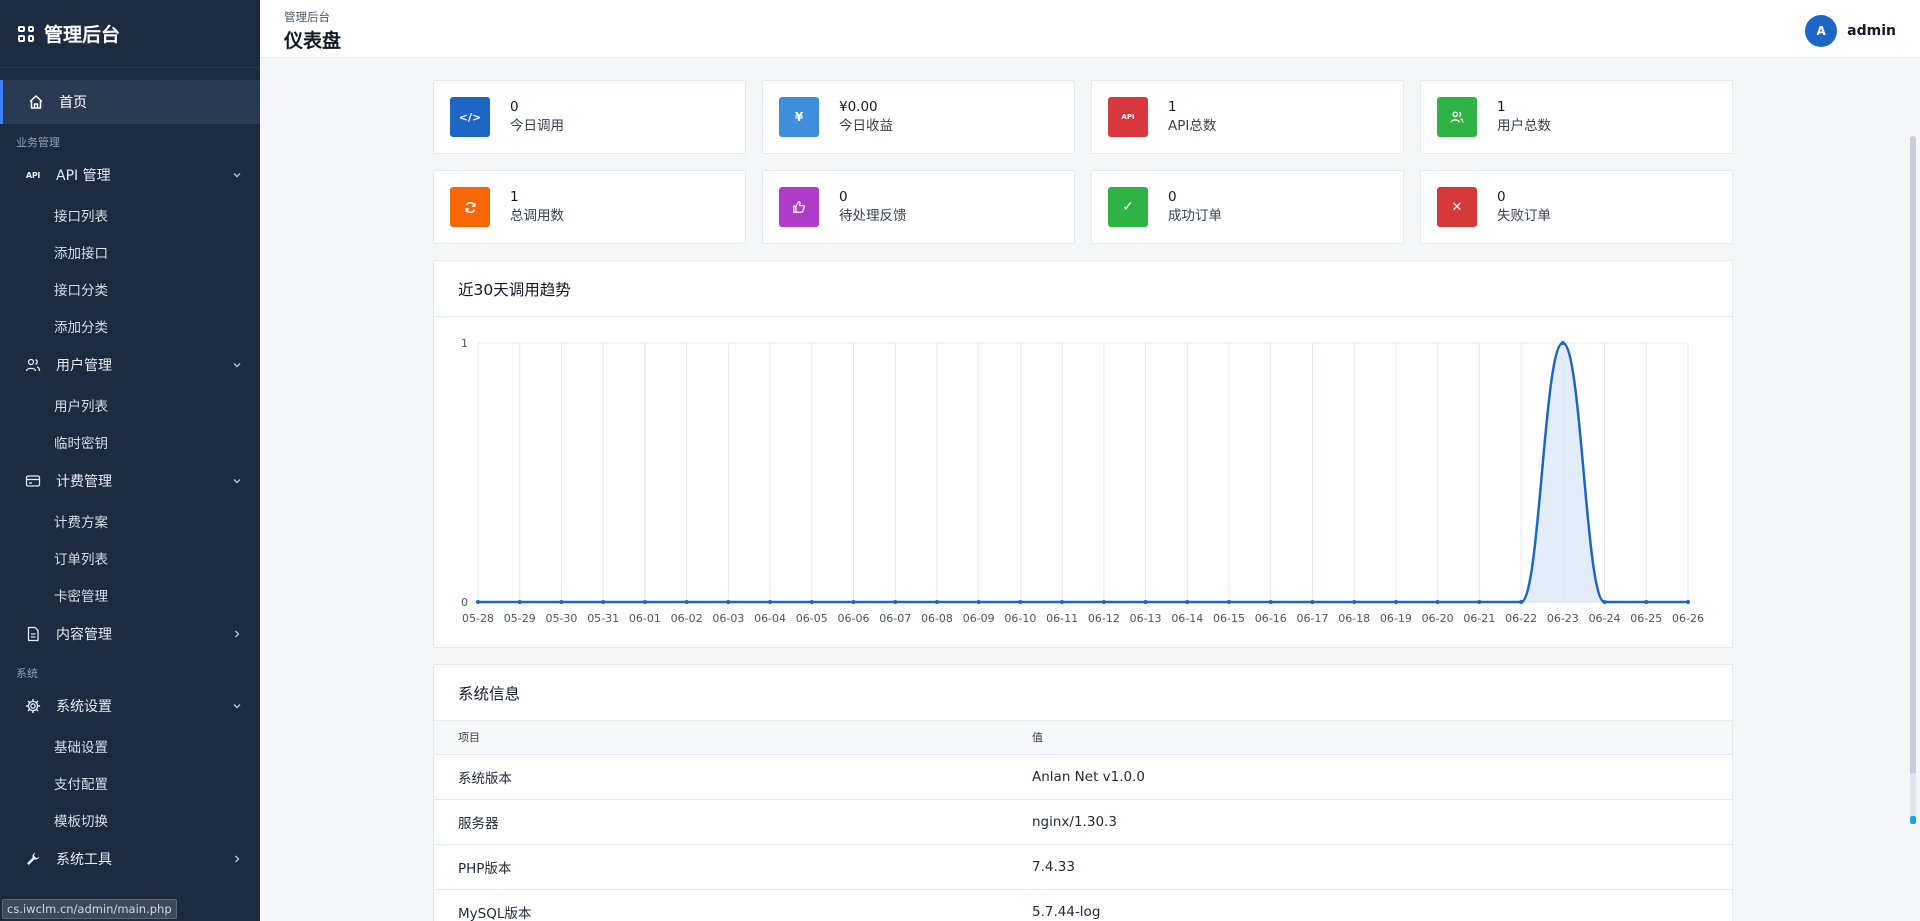 The height and width of the screenshot is (921, 1920). Describe the element at coordinates (1187, 618) in the screenshot. I see `chart-x-tick-label: 06-14` at that location.